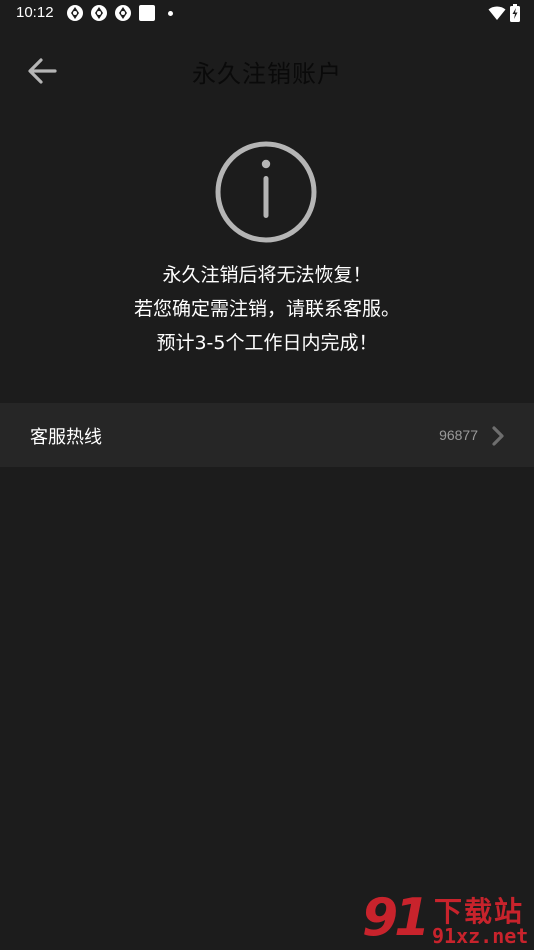 Image resolution: width=534 pixels, height=950 pixels. What do you see at coordinates (480, 936) in the screenshot?
I see `watermark-url: 91xz.net` at bounding box center [480, 936].